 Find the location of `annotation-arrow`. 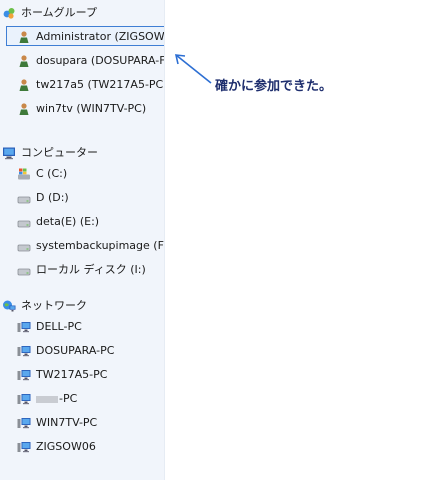

annotation-arrow is located at coordinates (193, 69).